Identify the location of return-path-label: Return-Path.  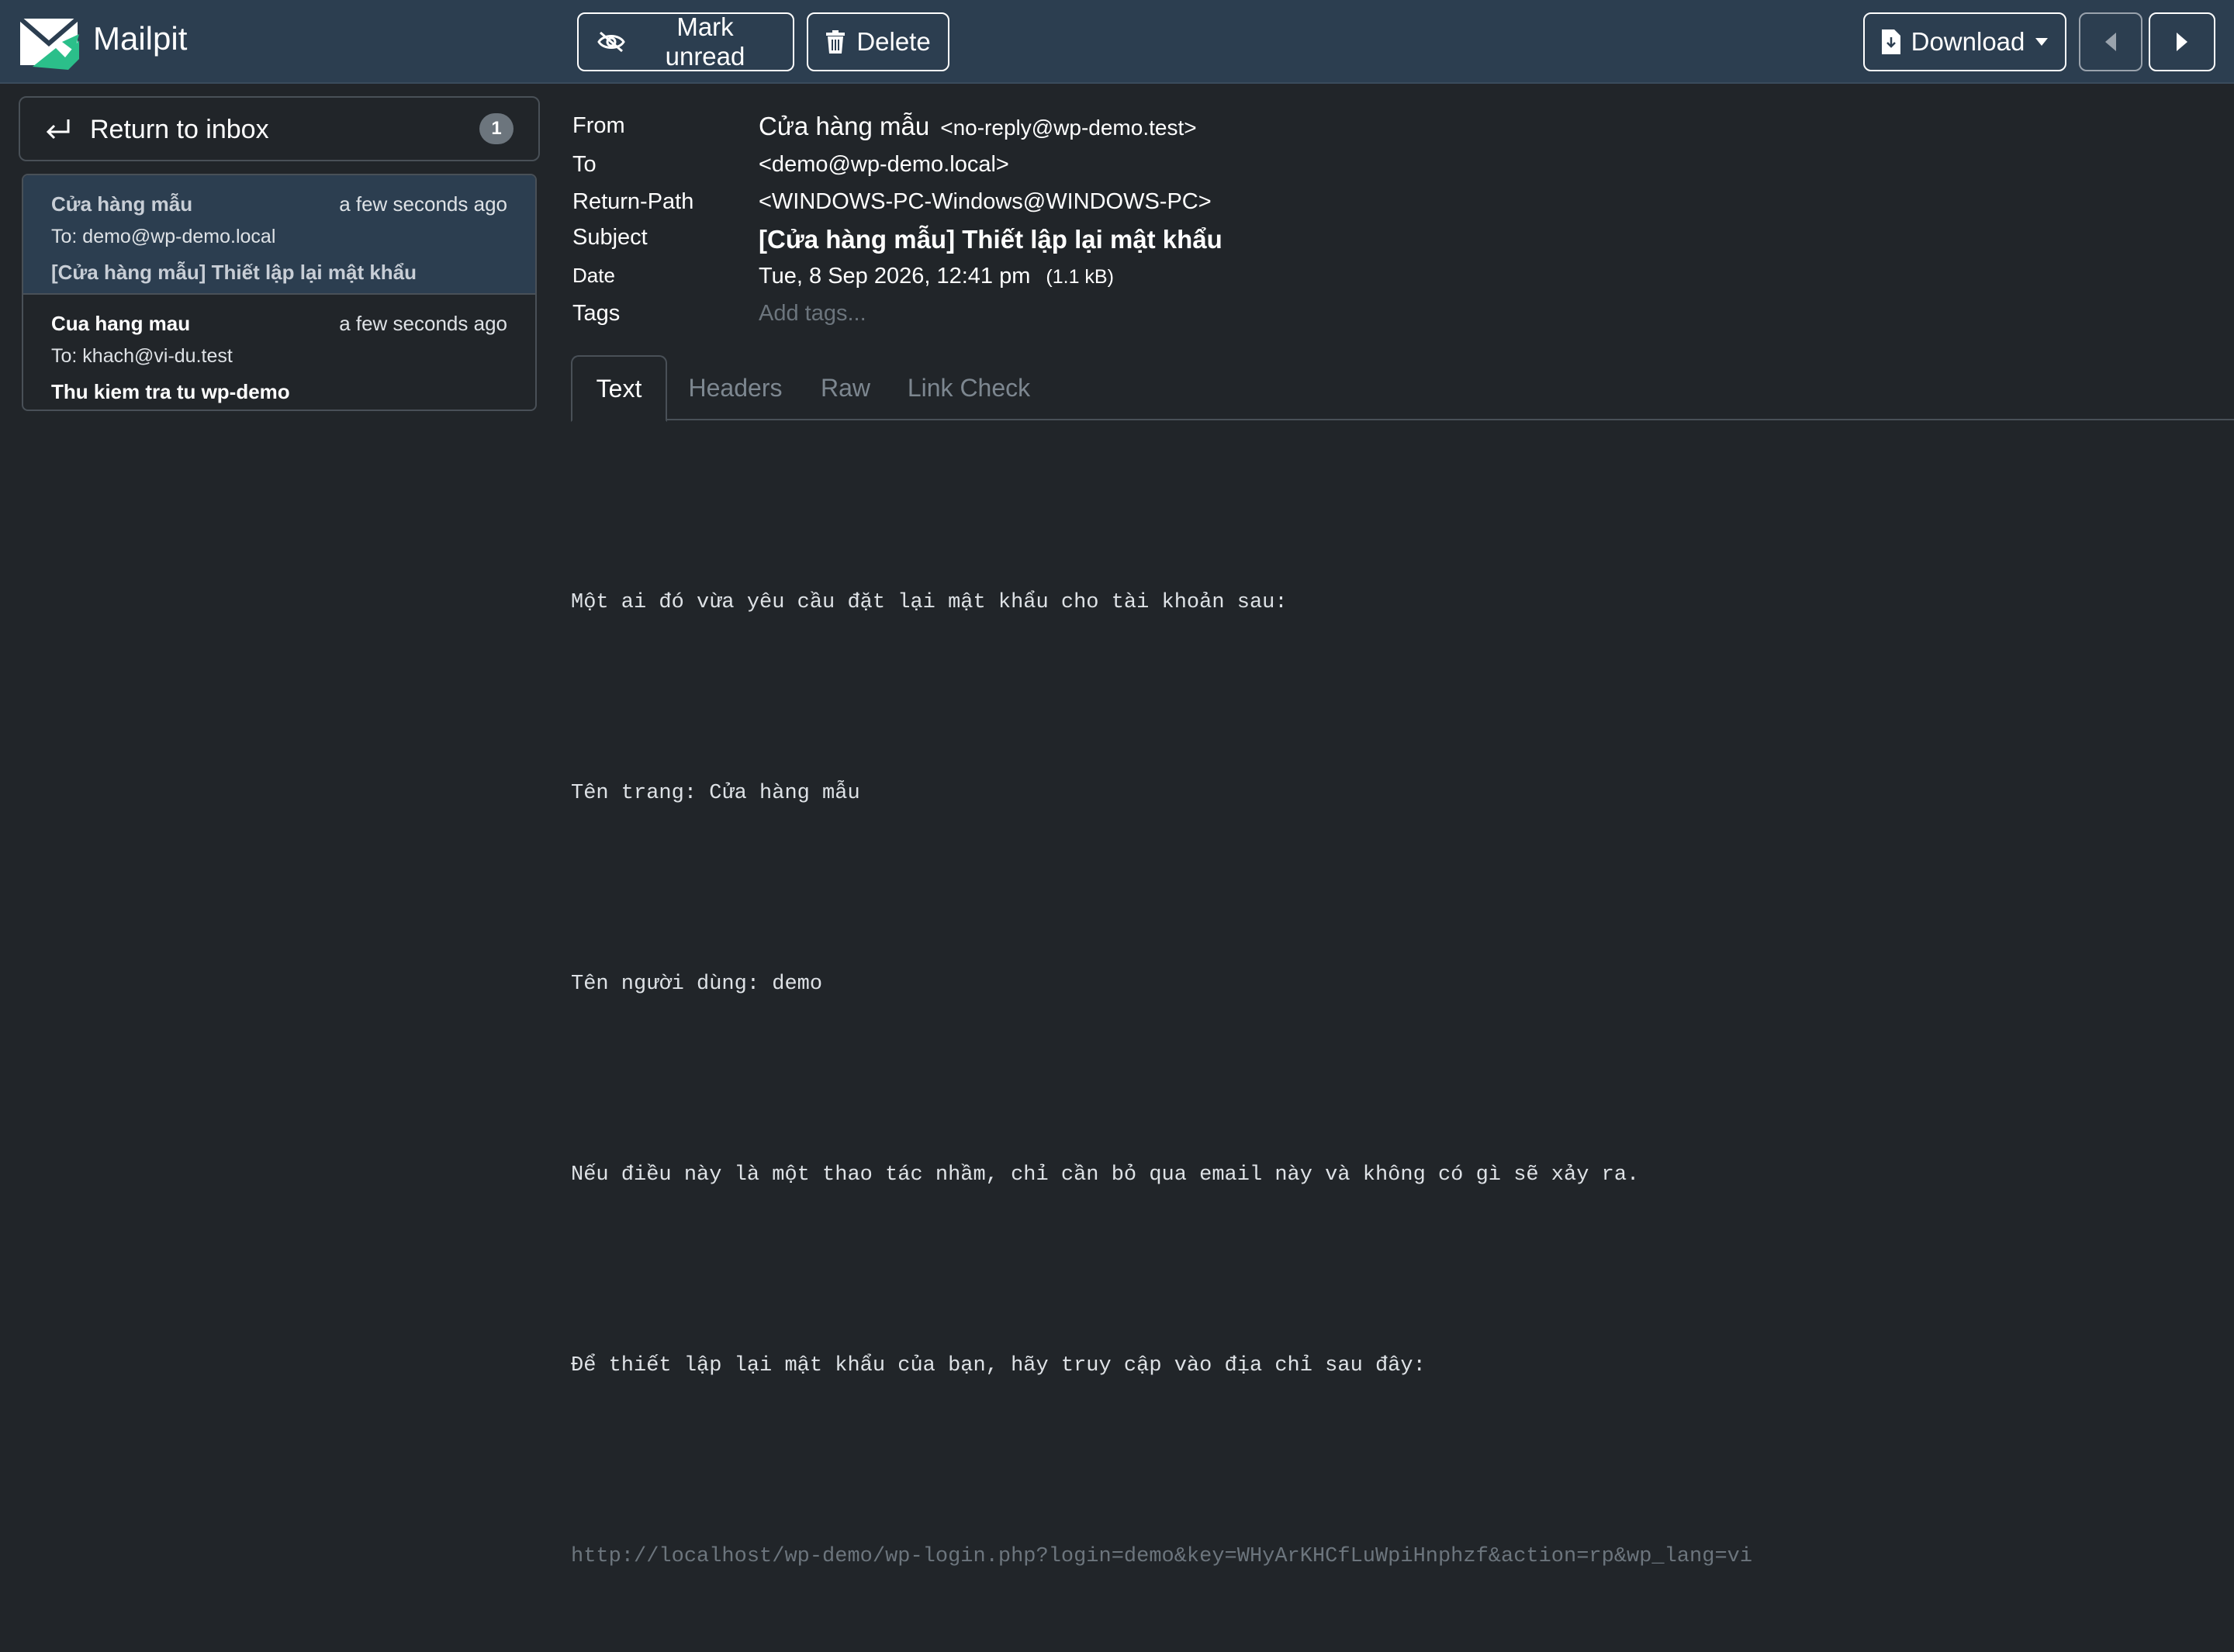
(633, 201).